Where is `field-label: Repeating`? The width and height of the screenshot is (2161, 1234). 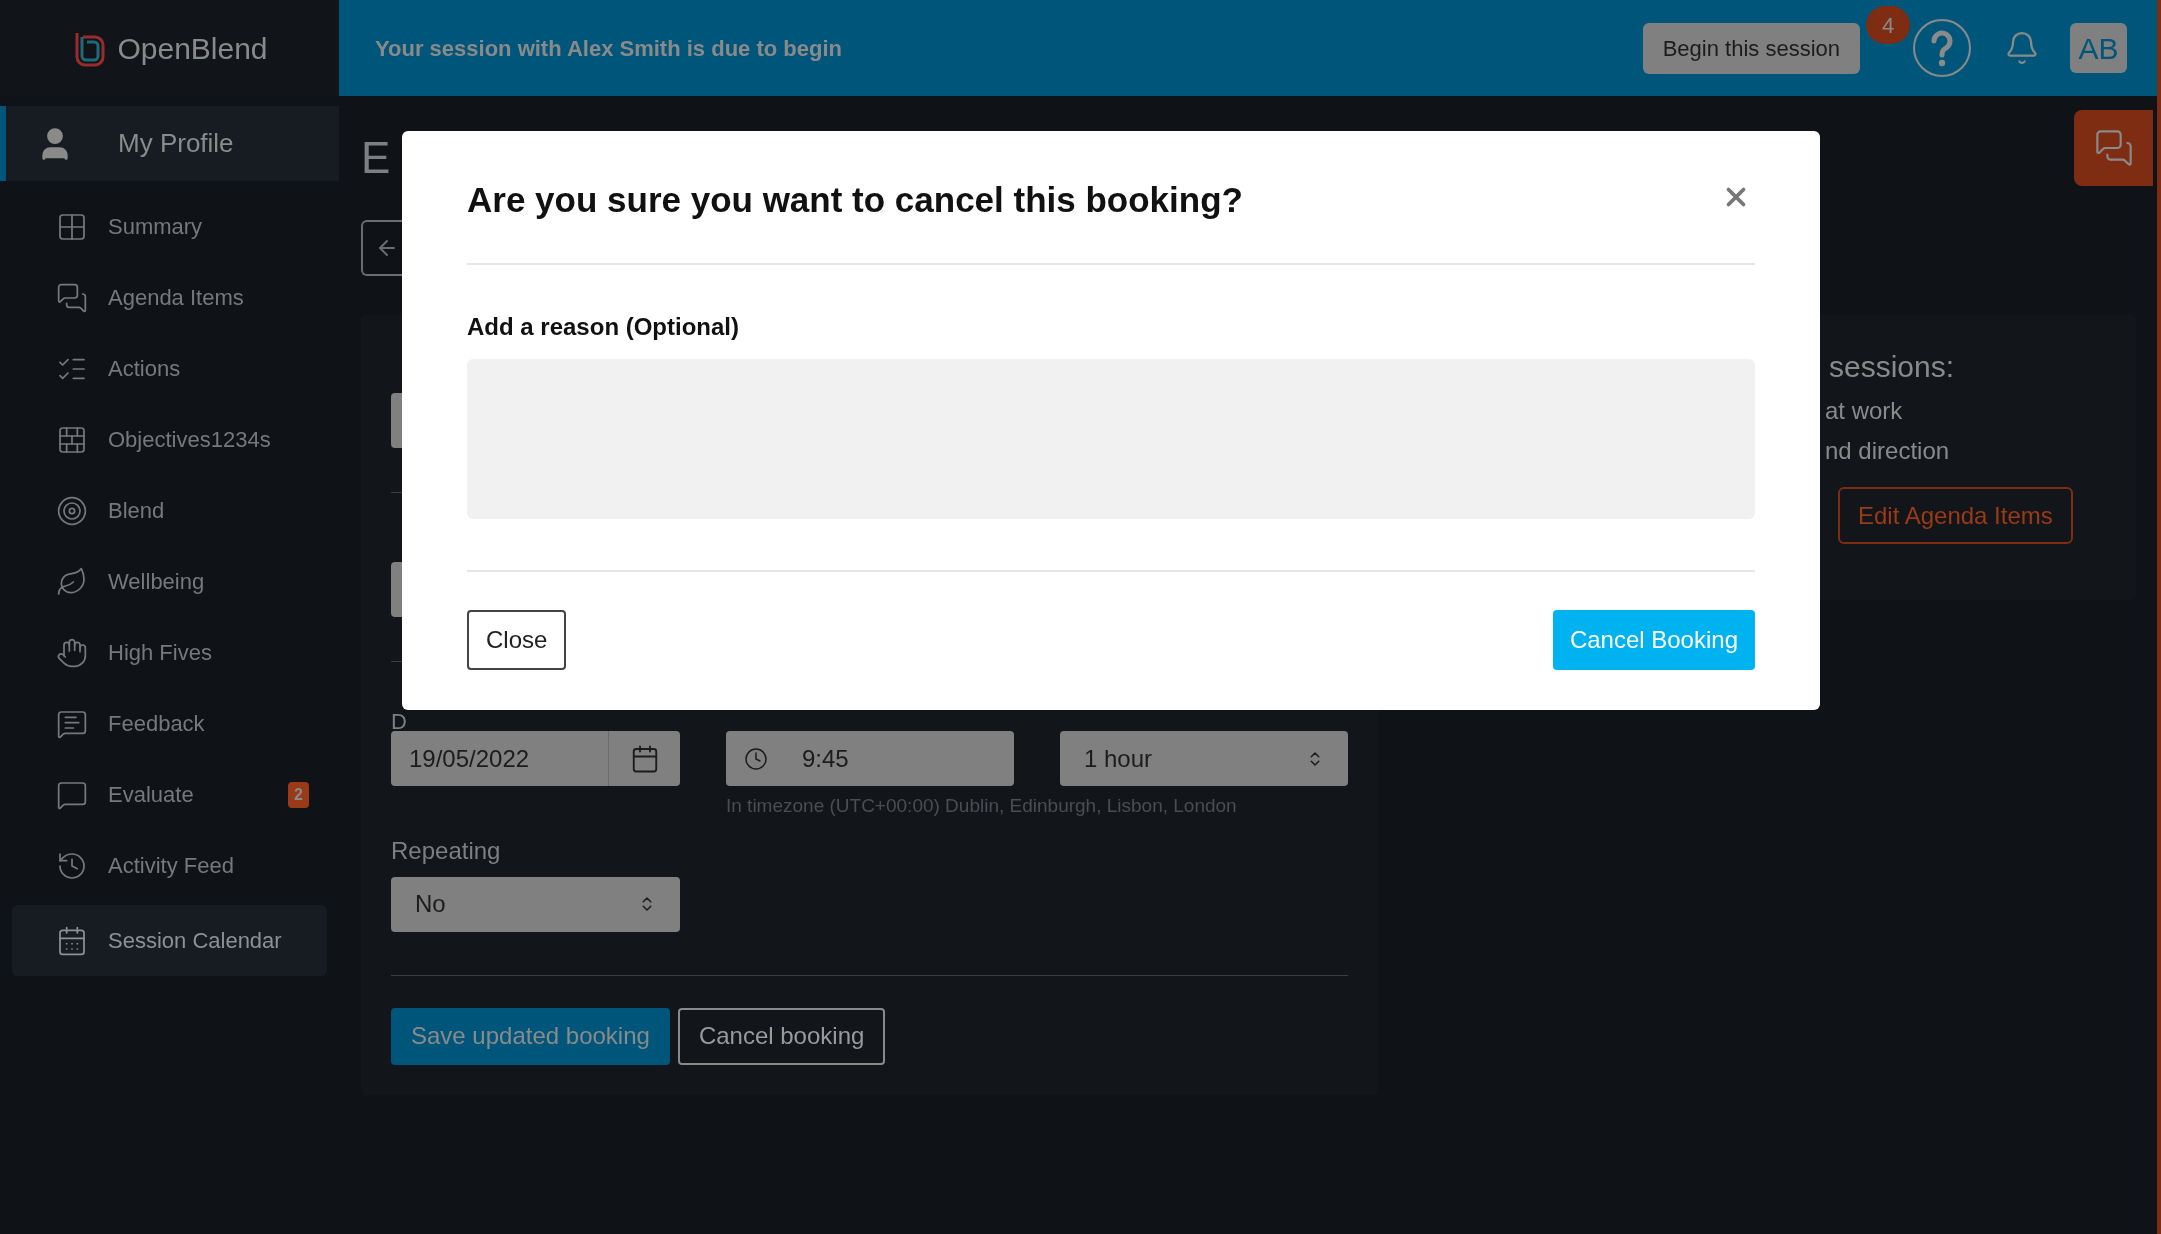 field-label: Repeating is located at coordinates (446, 850).